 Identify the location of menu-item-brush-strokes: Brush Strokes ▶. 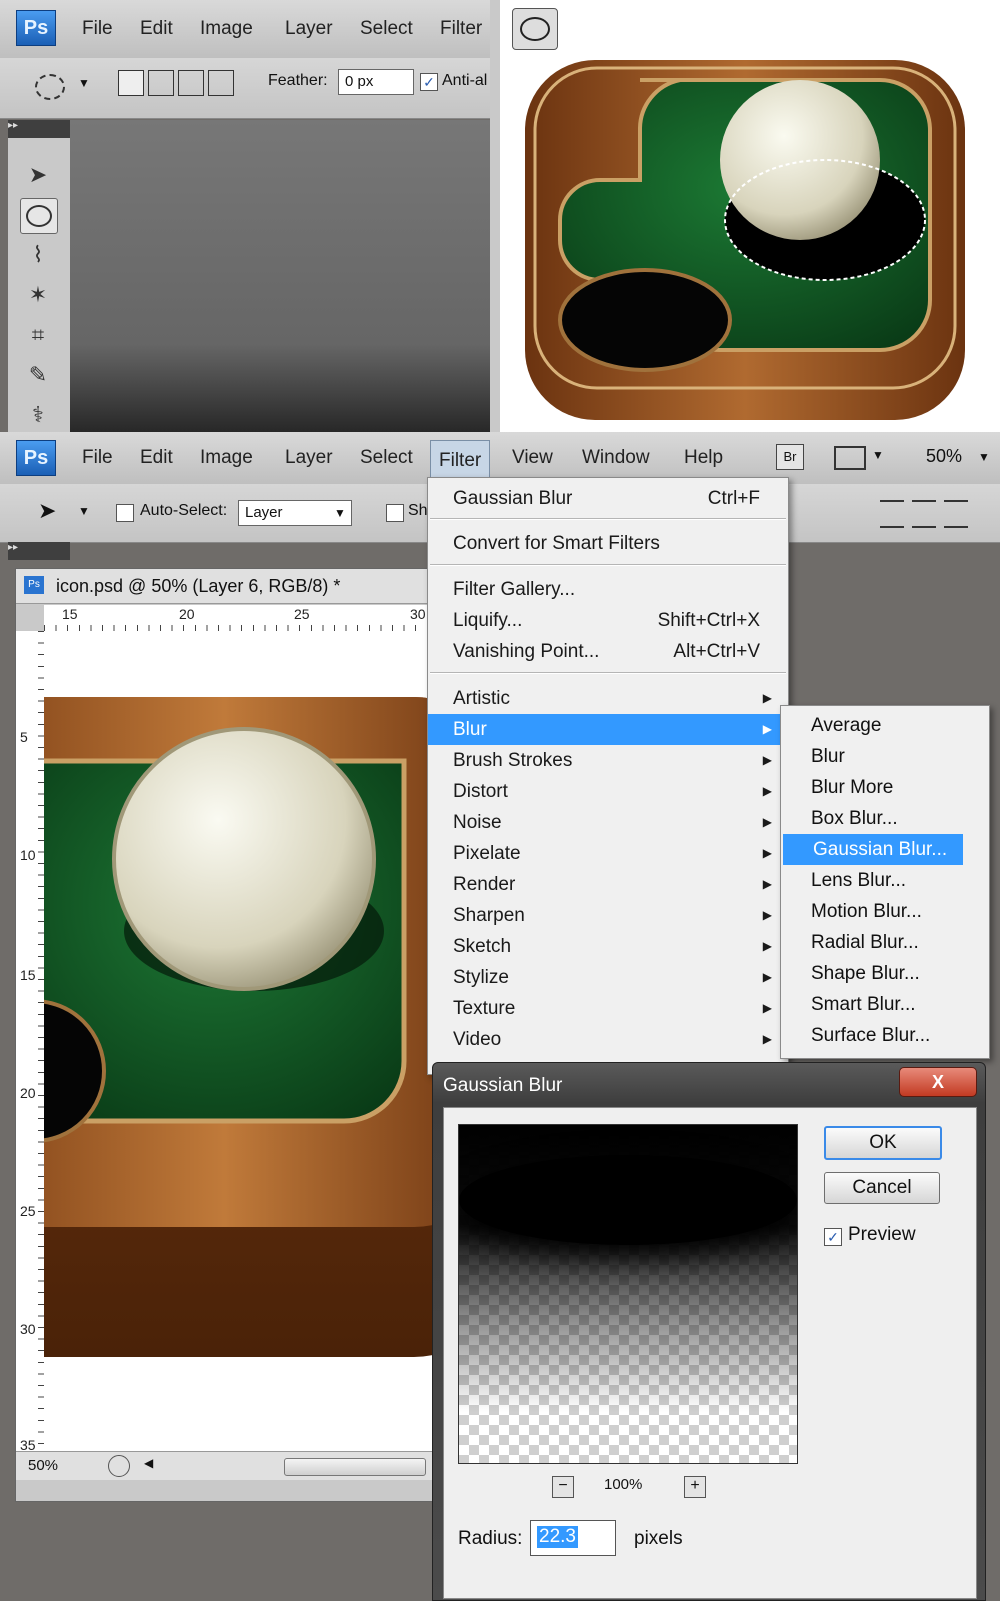
(608, 760).